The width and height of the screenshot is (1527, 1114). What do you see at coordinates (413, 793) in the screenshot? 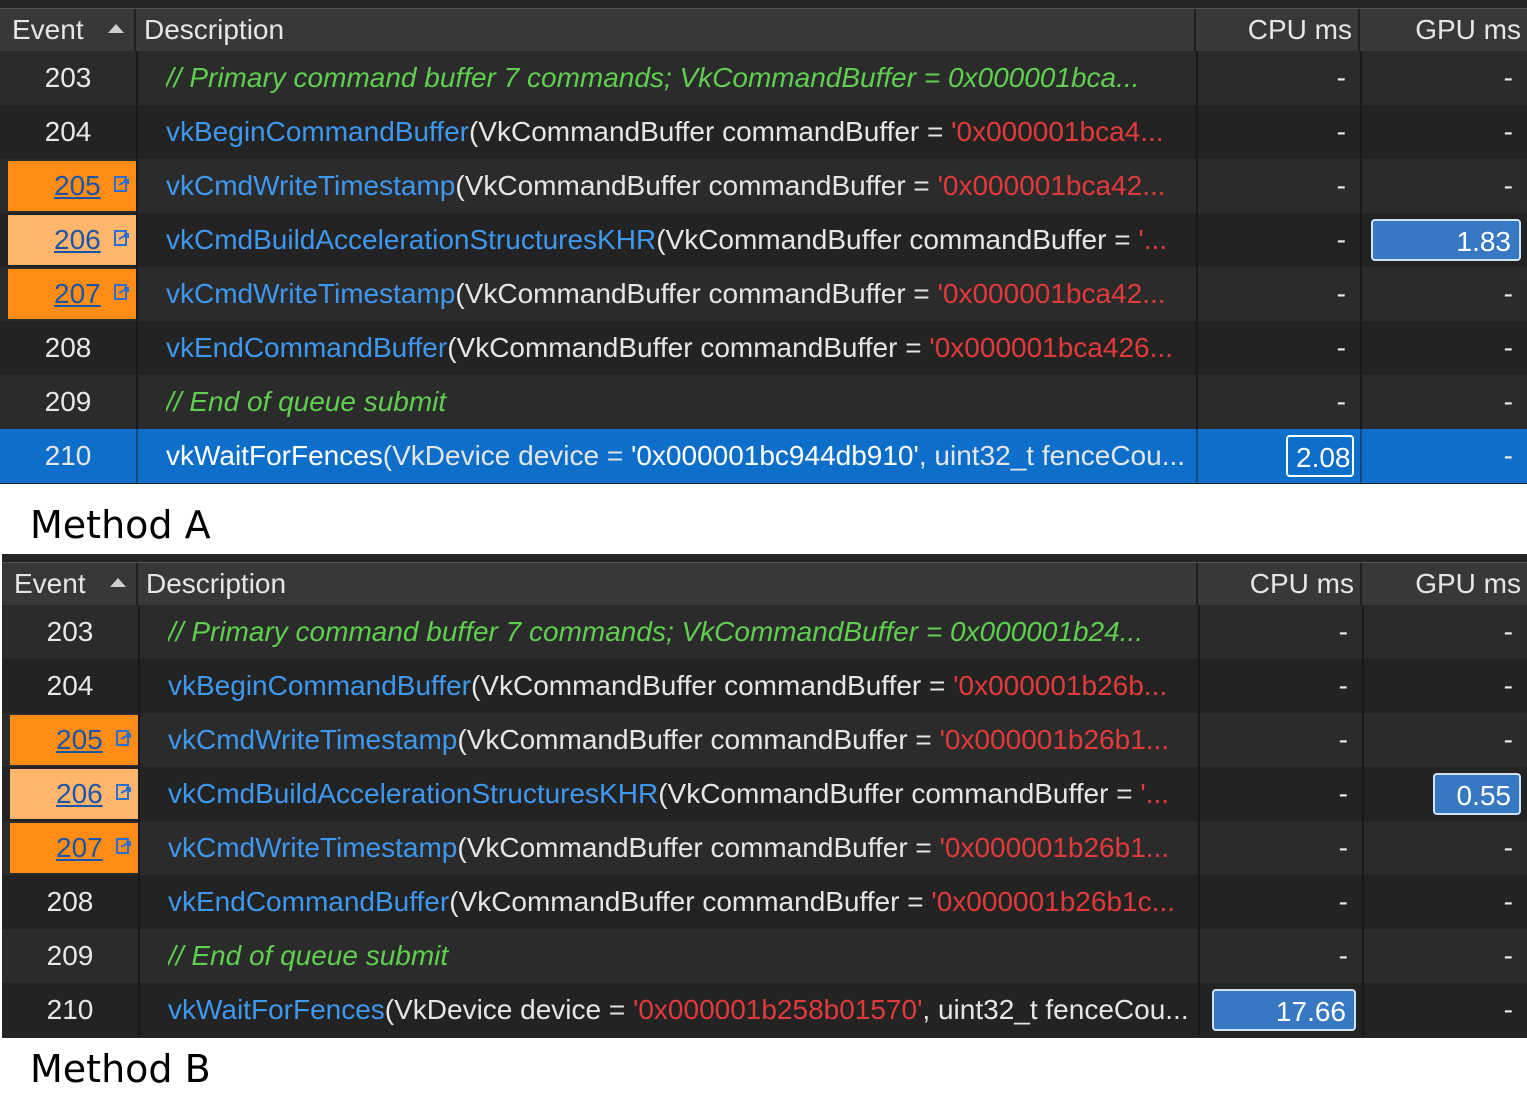
I see `function-name: vkCmdBuildAccelerationStructuresKHR` at bounding box center [413, 793].